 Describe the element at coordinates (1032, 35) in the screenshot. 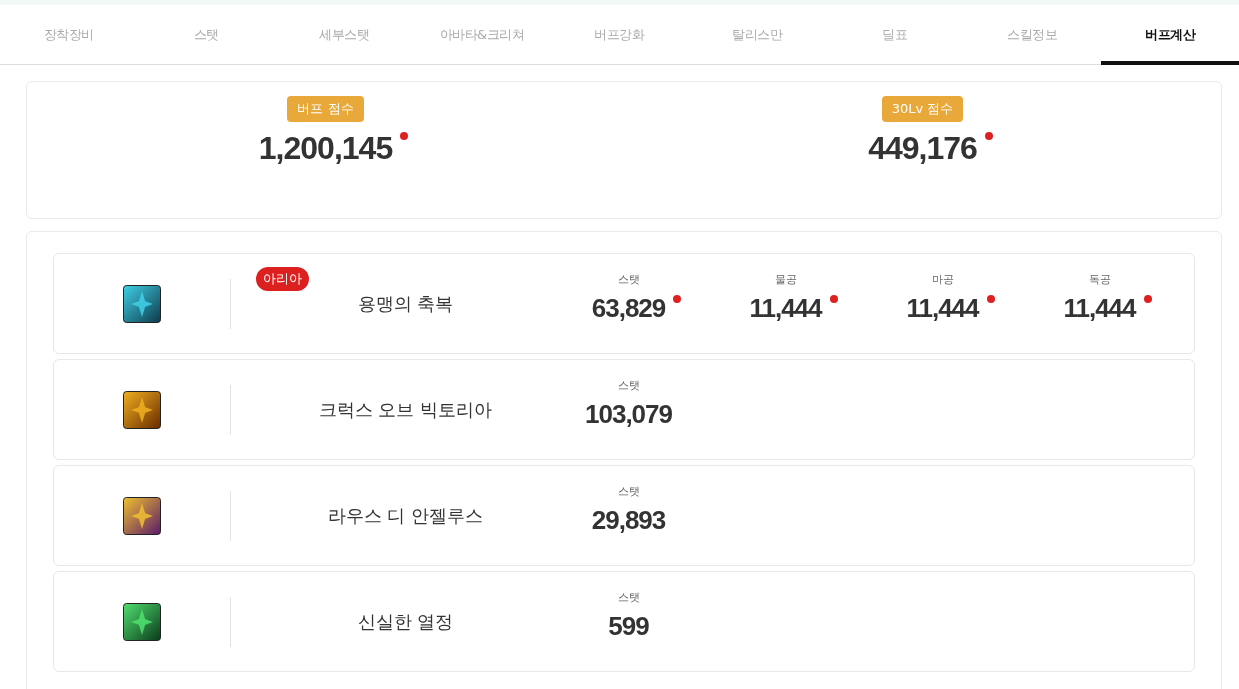

I see `tab: 스킬정보` at that location.